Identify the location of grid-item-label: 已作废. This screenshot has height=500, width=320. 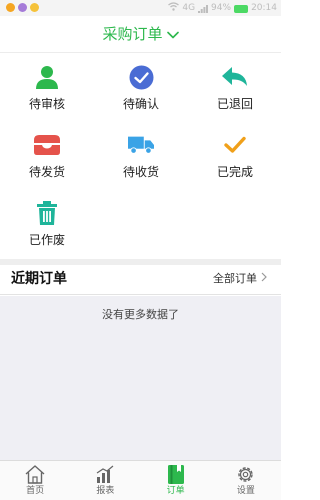
(46, 240).